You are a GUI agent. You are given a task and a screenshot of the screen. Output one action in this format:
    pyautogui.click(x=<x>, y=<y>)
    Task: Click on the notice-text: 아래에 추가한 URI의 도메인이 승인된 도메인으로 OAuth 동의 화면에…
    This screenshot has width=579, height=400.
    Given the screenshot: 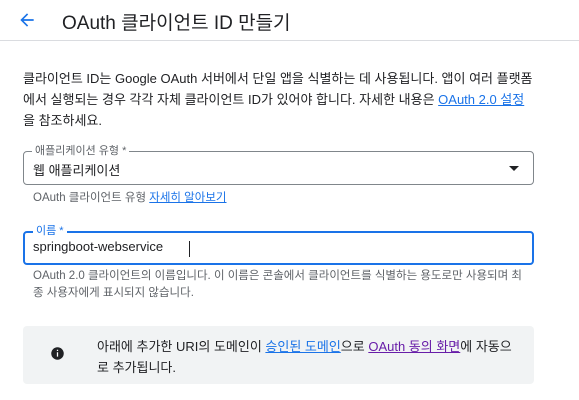 What is the action you would take?
    pyautogui.click(x=307, y=357)
    